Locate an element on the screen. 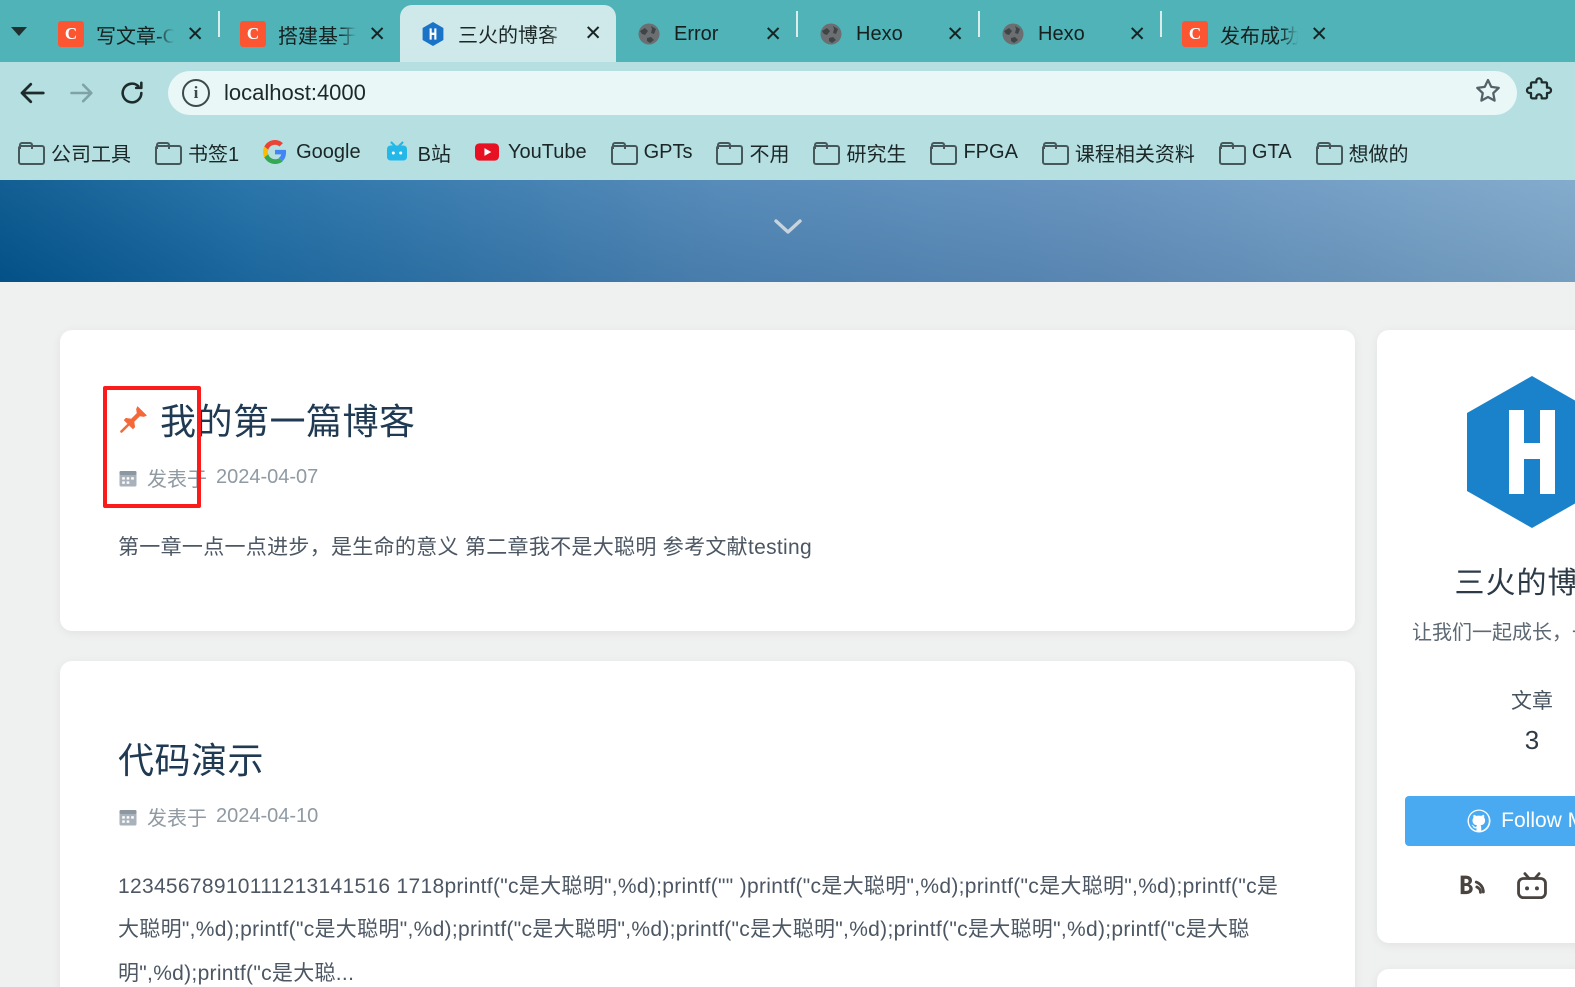 The width and height of the screenshot is (1575, 987). tab-title: 写文章-CSDN is located at coordinates (135, 36).